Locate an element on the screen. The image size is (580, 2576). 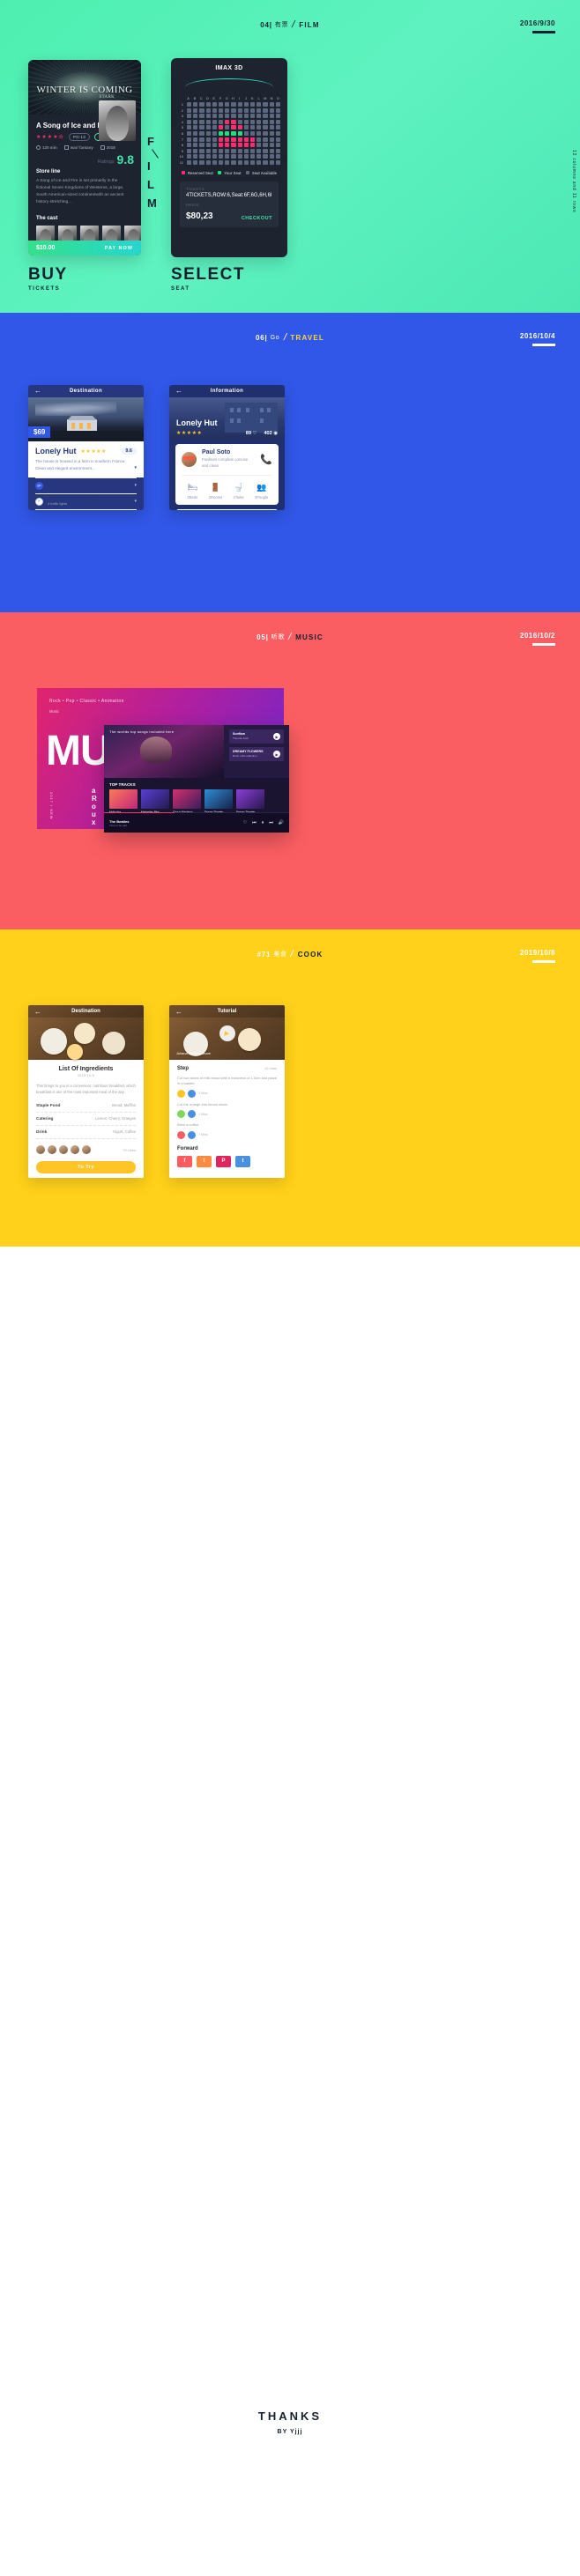
chevron-down-icon: ▾ is located at coordinates (135, 486).